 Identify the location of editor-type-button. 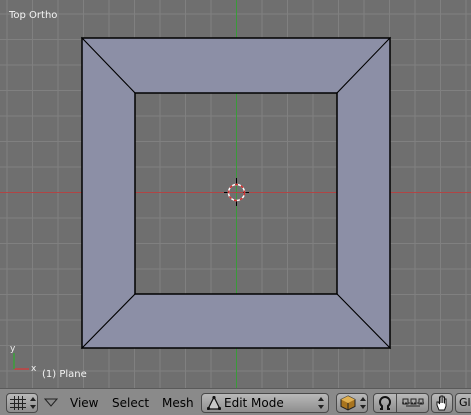
(22, 403).